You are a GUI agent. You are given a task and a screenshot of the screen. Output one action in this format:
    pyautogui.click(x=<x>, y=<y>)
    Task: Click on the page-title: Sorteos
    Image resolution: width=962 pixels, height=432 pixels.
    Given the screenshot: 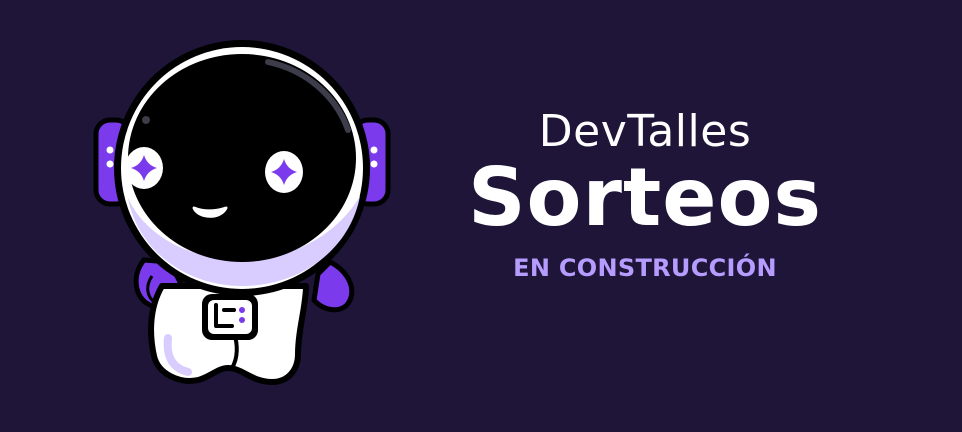 What is the action you would take?
    pyautogui.click(x=645, y=197)
    